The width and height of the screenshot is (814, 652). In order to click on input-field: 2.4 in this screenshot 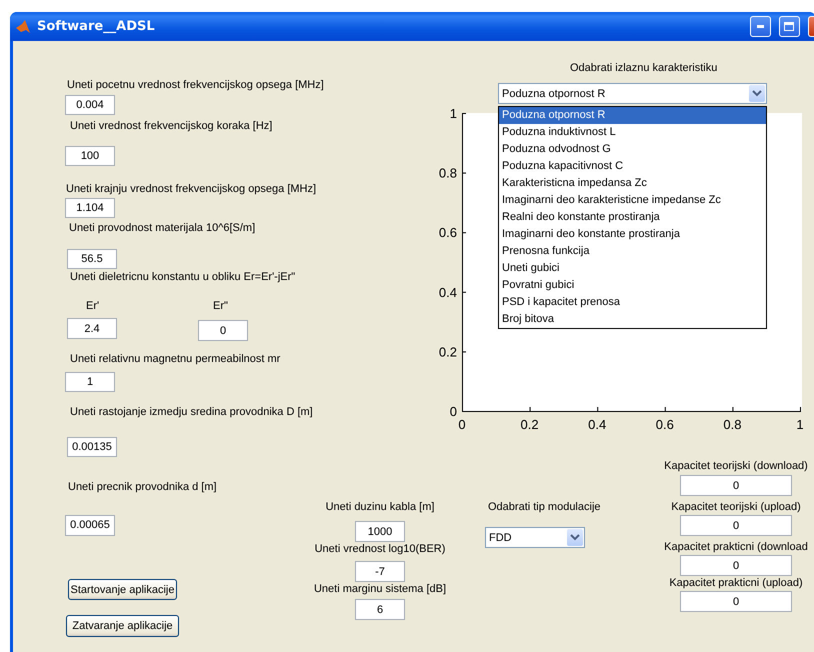, I will do `click(92, 328)`.